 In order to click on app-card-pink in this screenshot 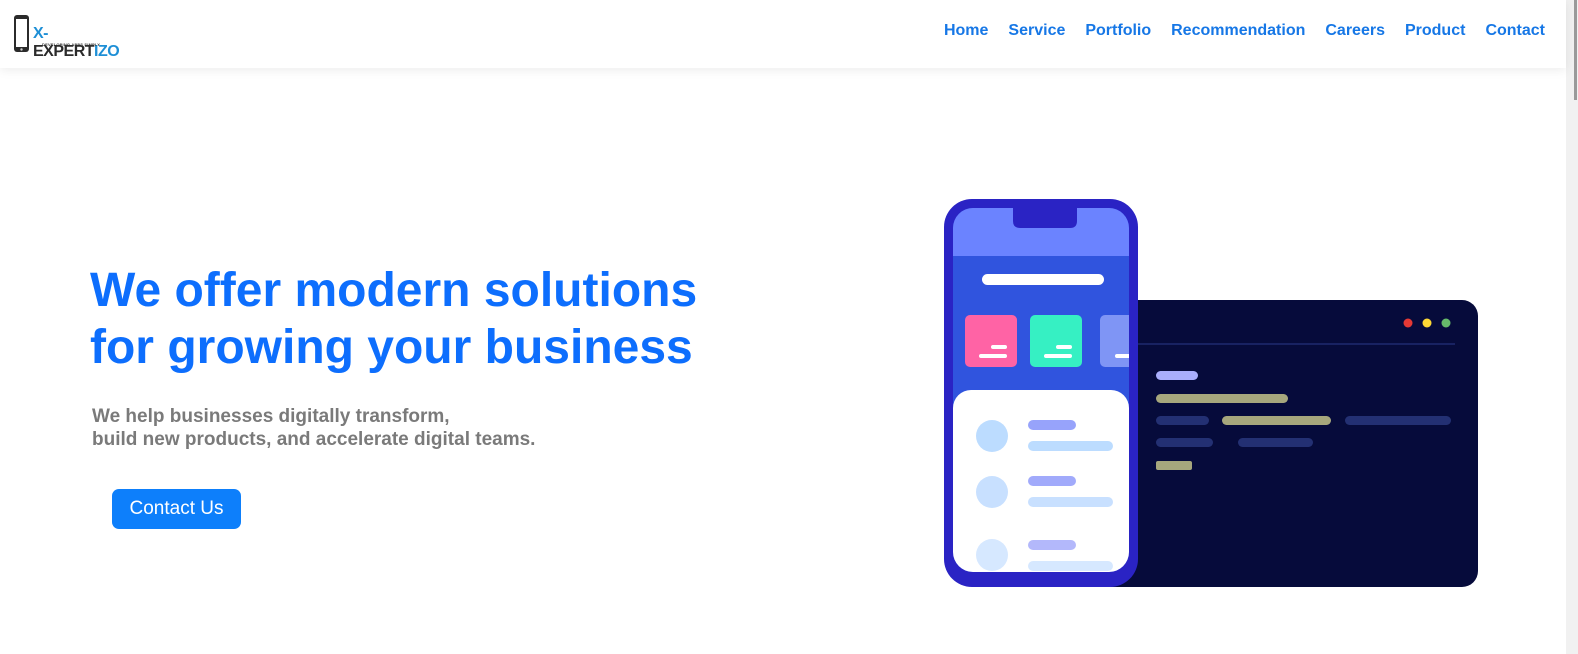, I will do `click(991, 341)`.